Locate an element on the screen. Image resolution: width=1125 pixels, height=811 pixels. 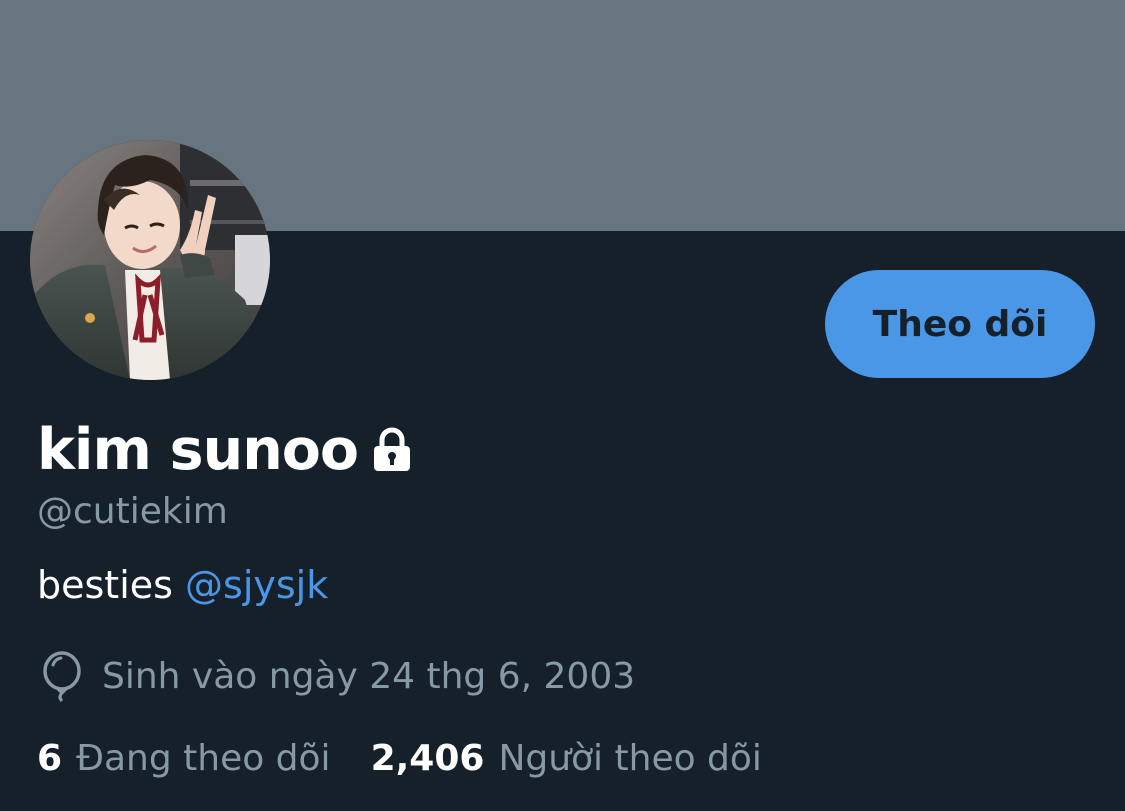
balloon-icon is located at coordinates (62, 677).